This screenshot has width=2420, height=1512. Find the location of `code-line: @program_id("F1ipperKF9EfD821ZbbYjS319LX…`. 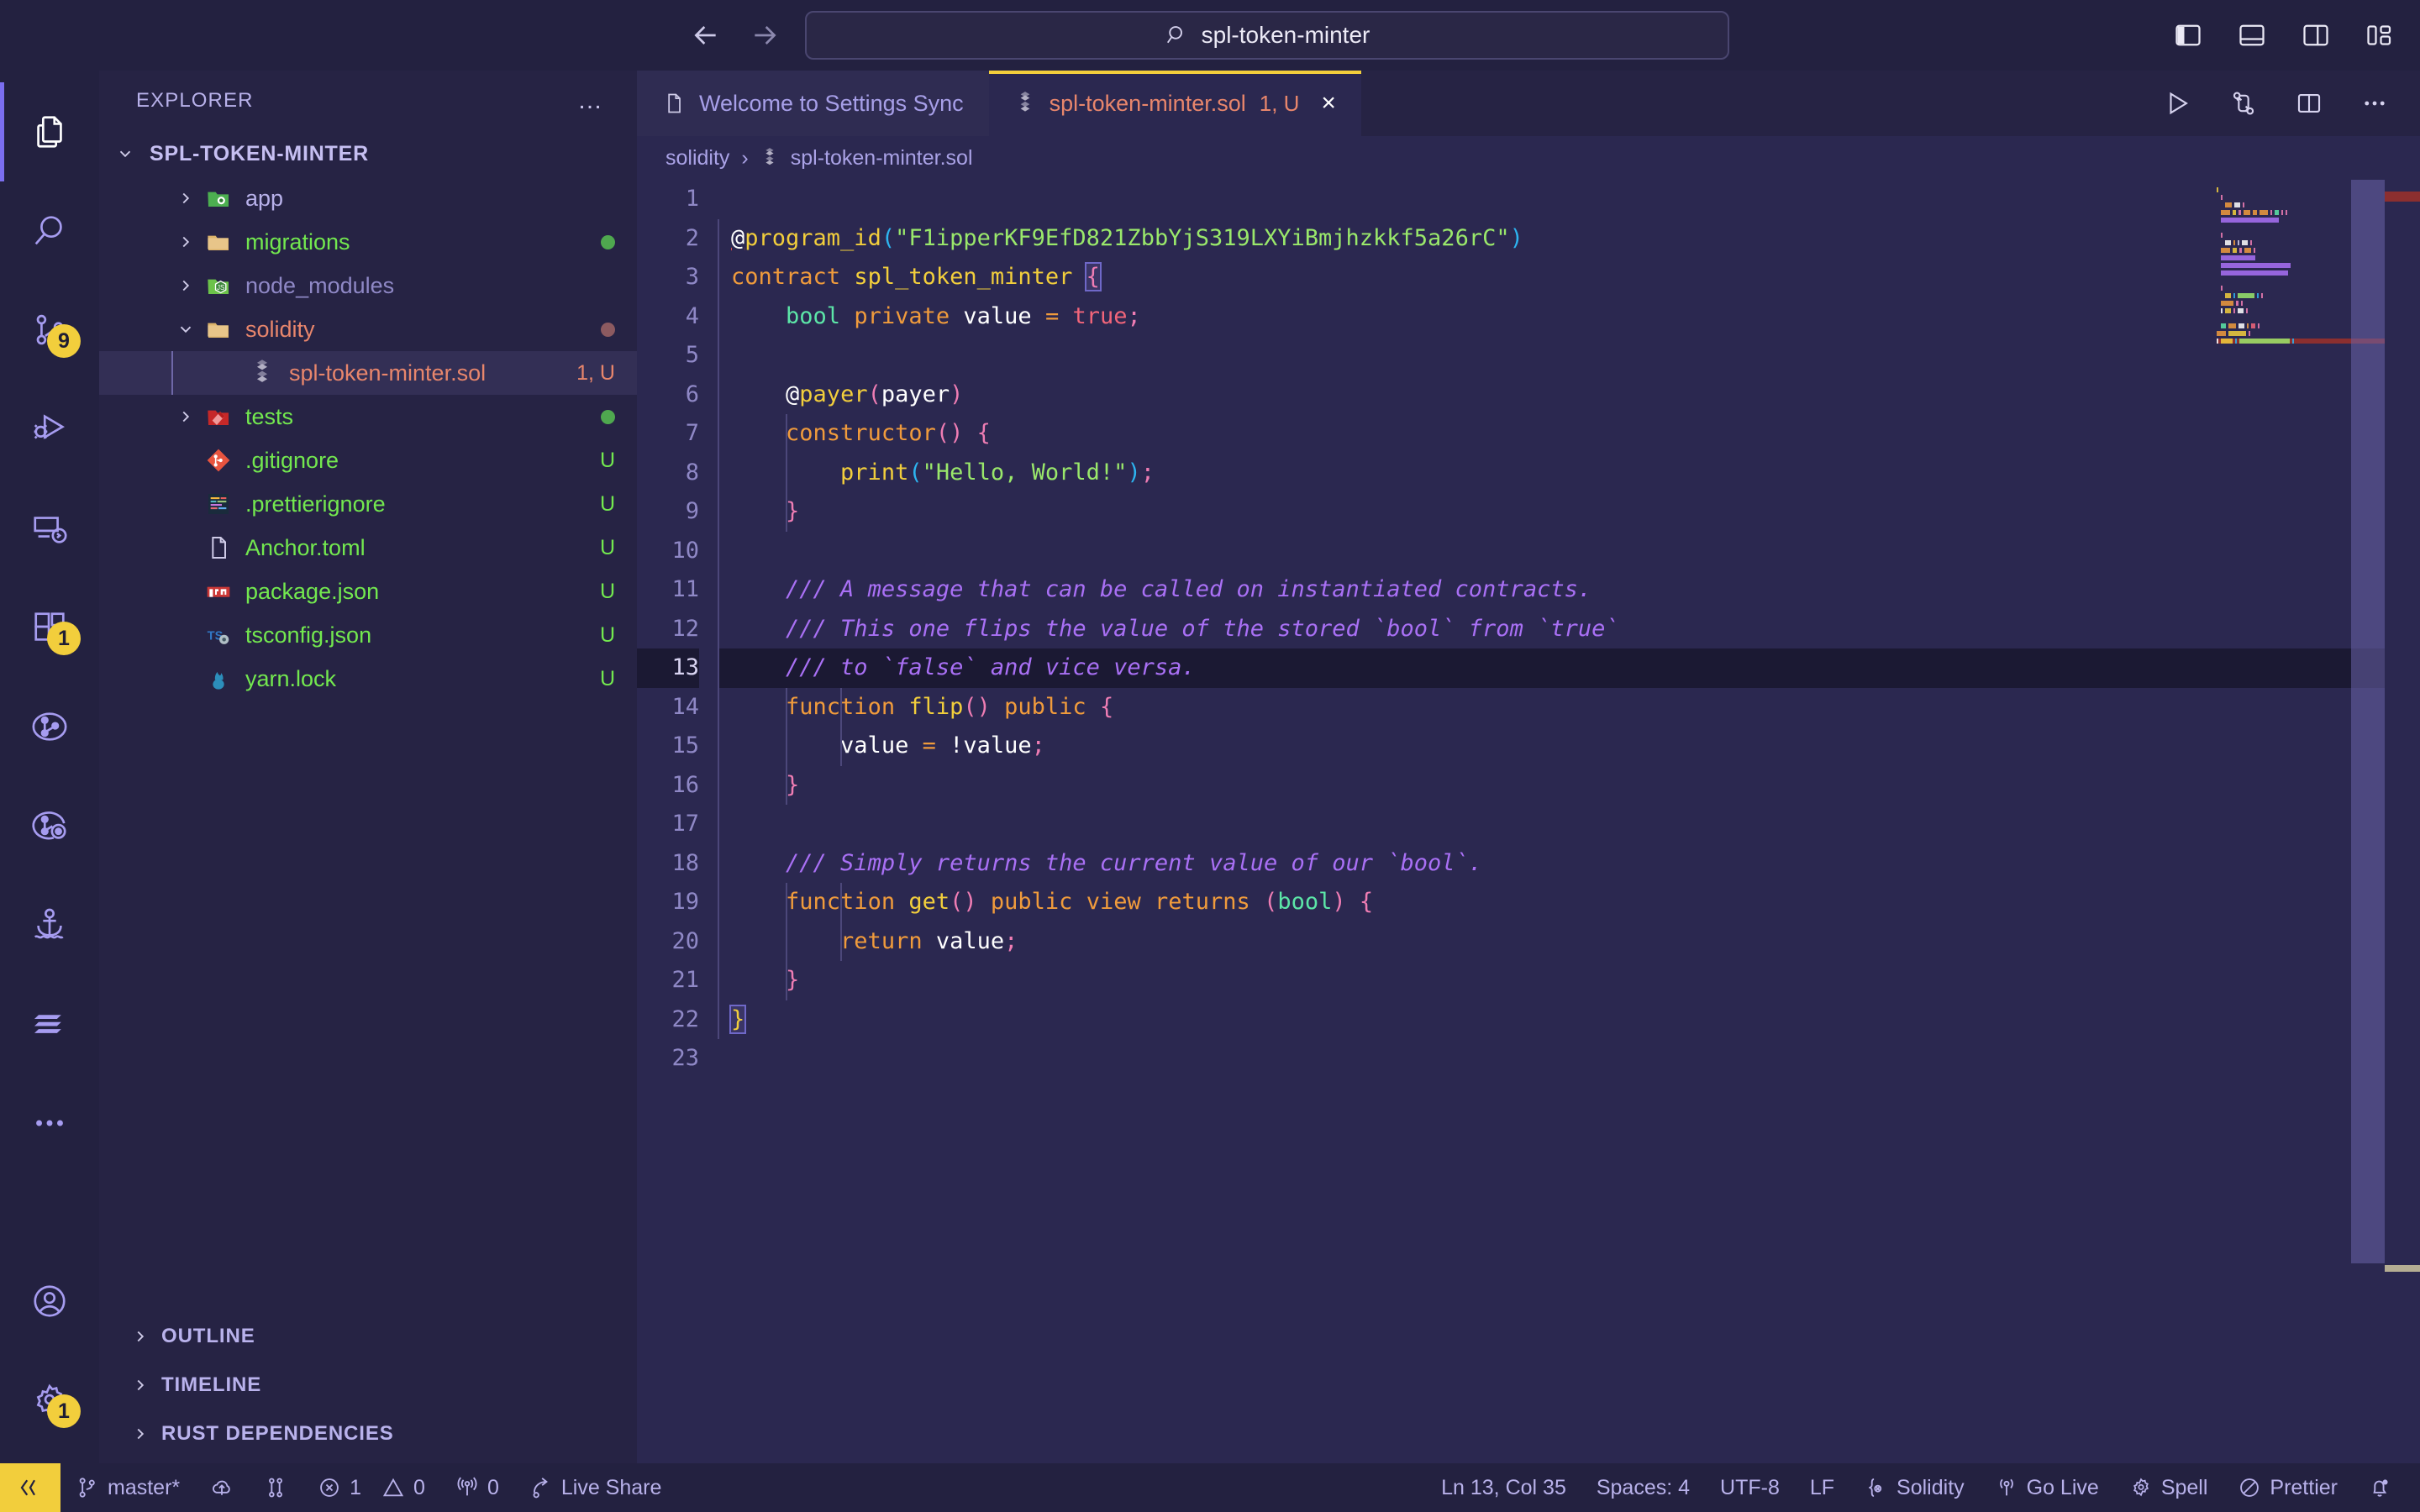

code-line: @program_id("F1ipperKF9EfD821ZbbYjS319LX… is located at coordinates (1569, 239).